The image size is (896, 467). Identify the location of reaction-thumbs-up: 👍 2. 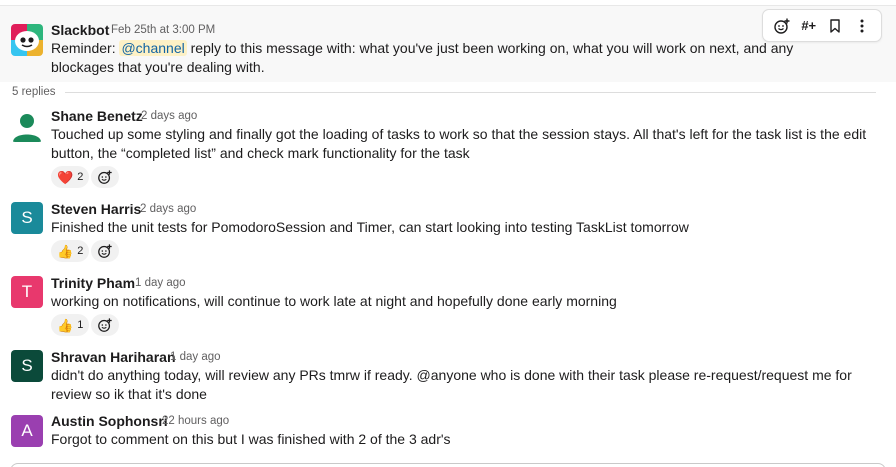
(70, 251).